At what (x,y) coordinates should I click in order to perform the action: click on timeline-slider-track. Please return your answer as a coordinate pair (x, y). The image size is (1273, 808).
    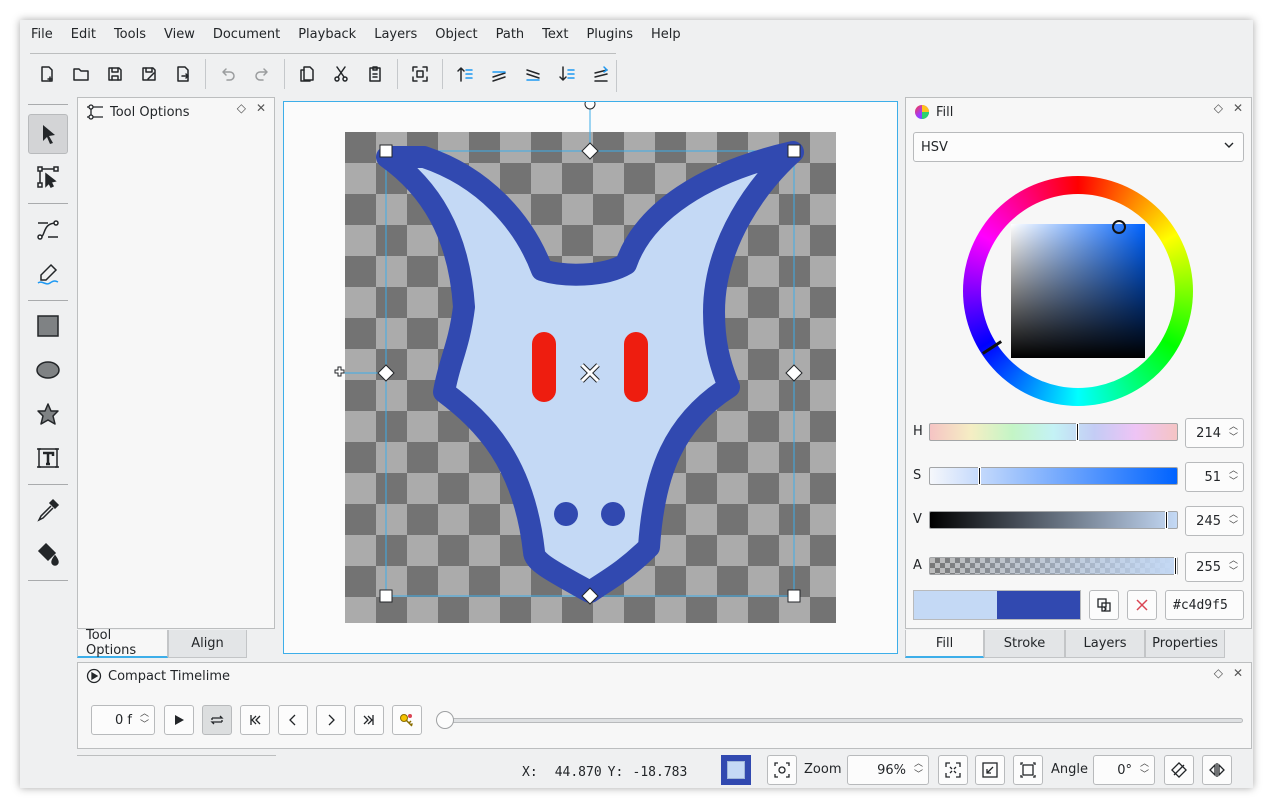
    Looking at the image, I should click on (840, 720).